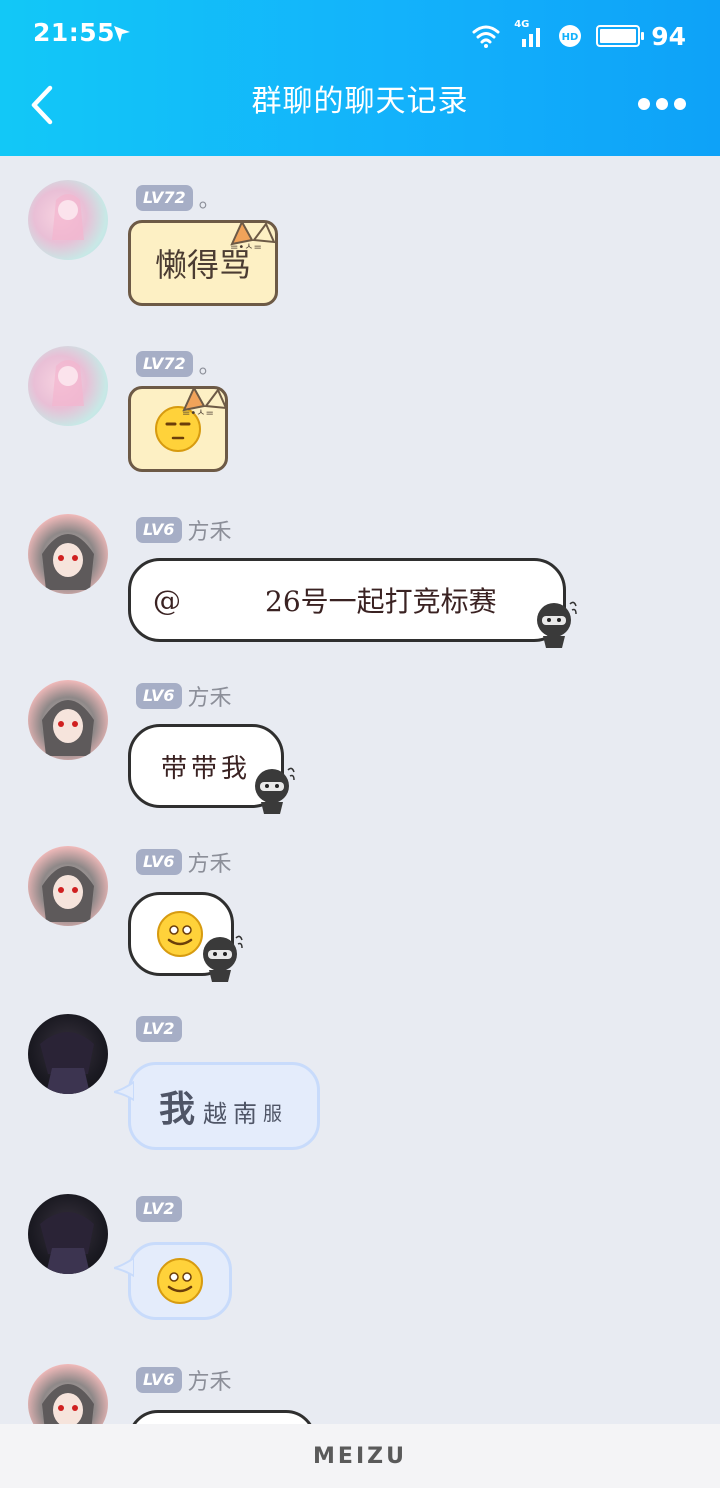  What do you see at coordinates (486, 36) in the screenshot?
I see `wifi-icon` at bounding box center [486, 36].